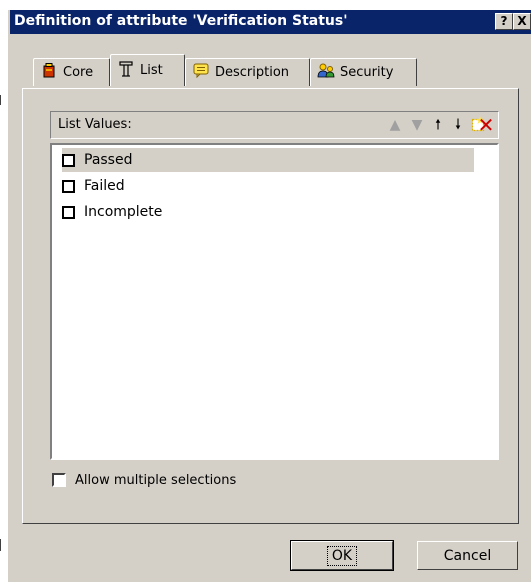  I want to click on security-icon, so click(326, 72).